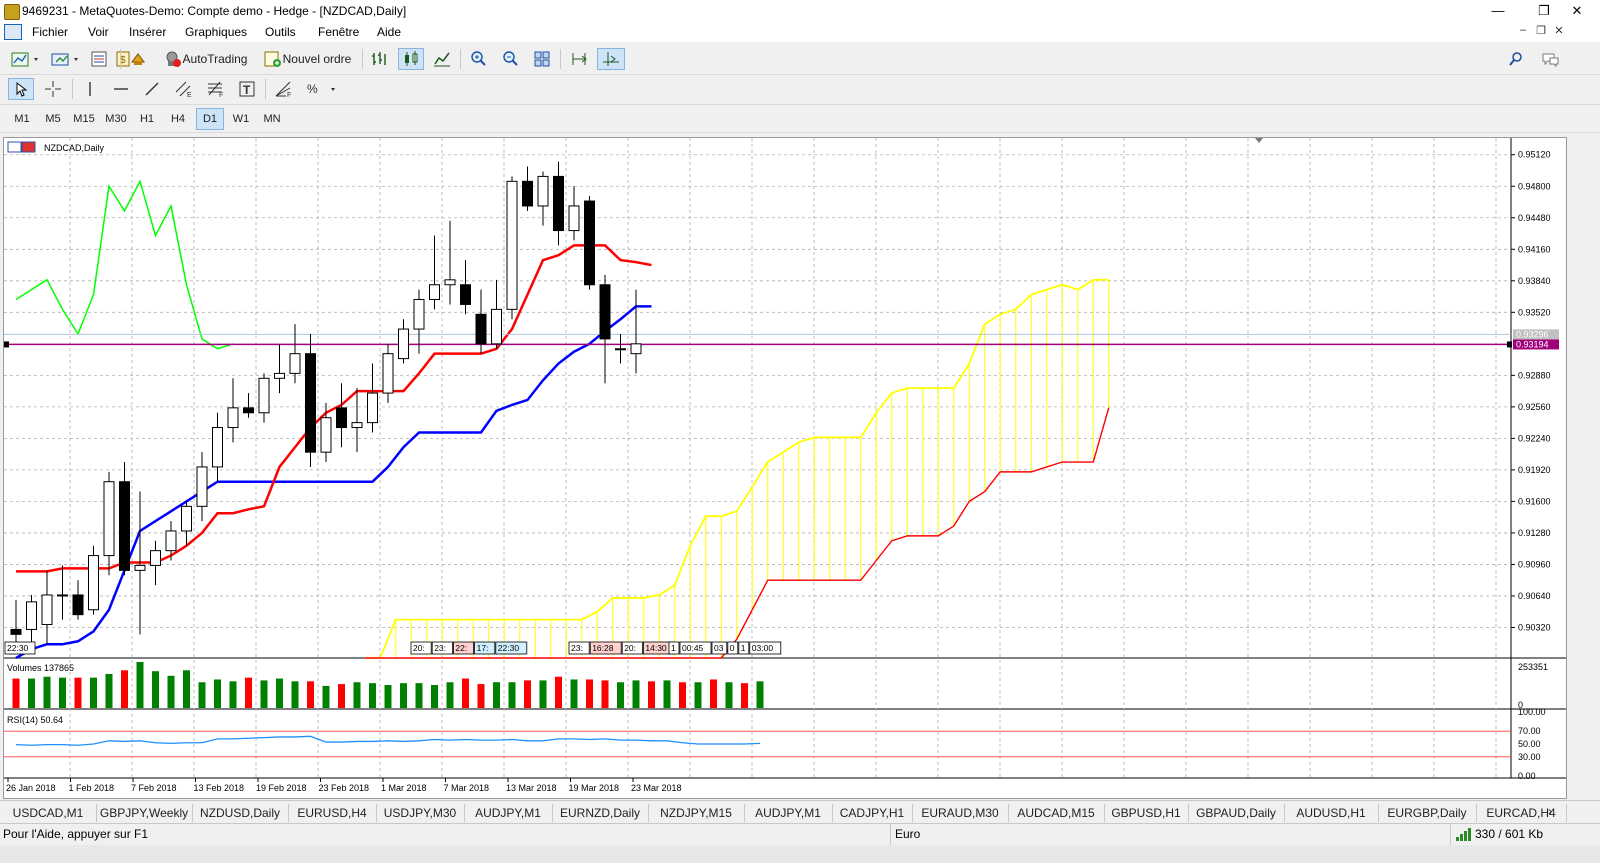  What do you see at coordinates (116, 119) in the screenshot?
I see `timeframe-m30: M30` at bounding box center [116, 119].